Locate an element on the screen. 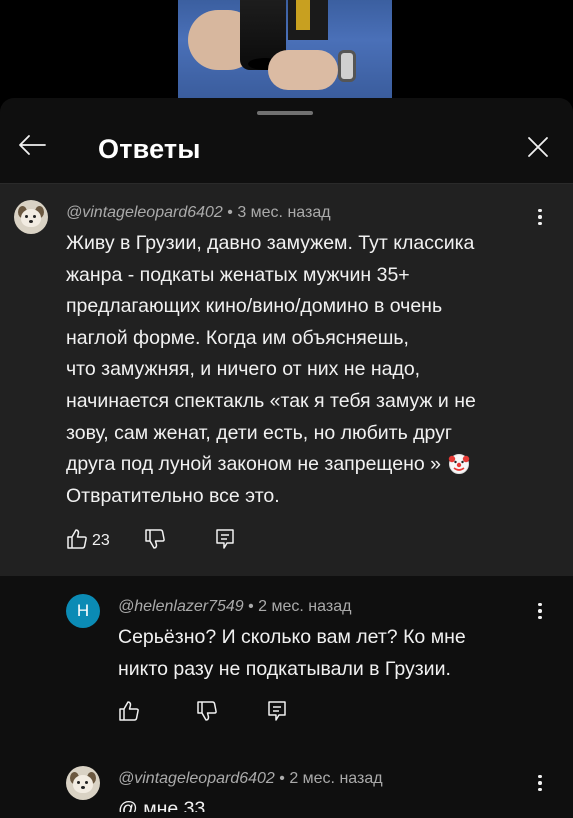 The image size is (573, 818). comment-meta: @helenlazer7549 • 2 мес. назад is located at coordinates (235, 606).